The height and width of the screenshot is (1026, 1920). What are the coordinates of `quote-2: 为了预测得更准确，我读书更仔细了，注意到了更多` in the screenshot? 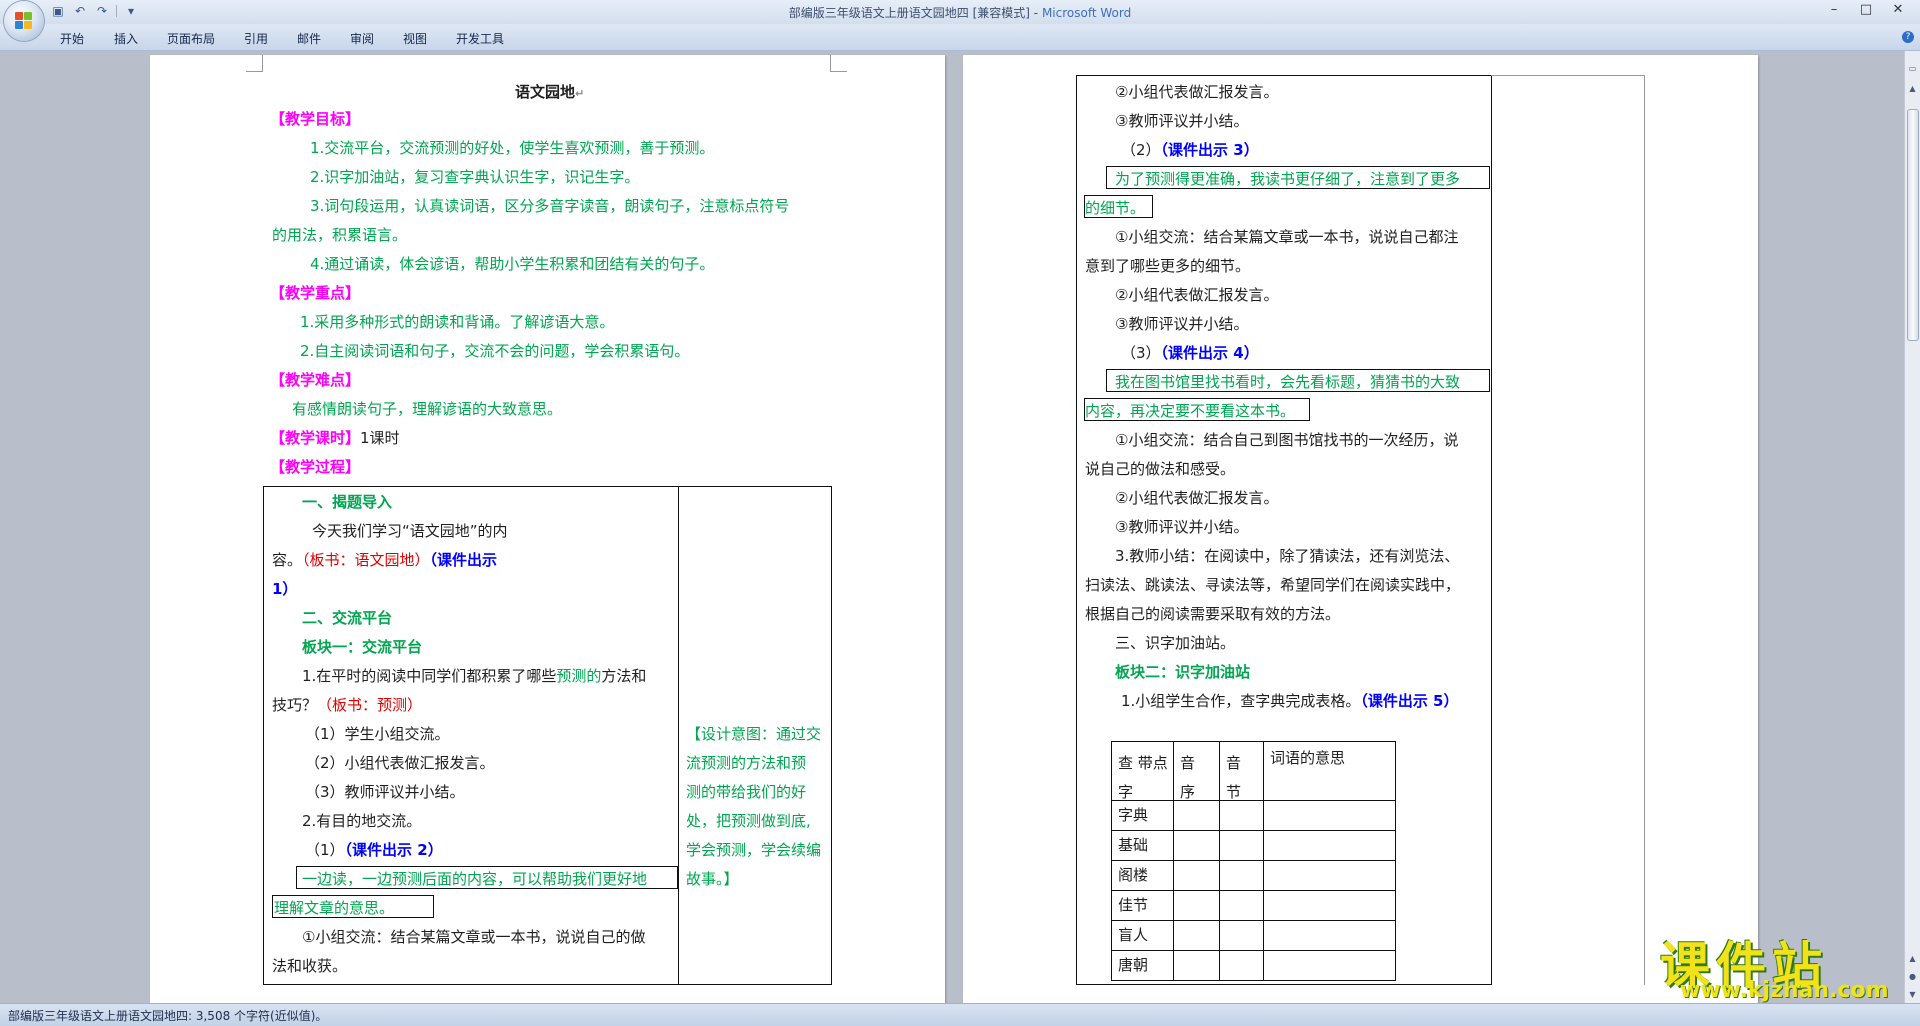 It's located at (1288, 179).